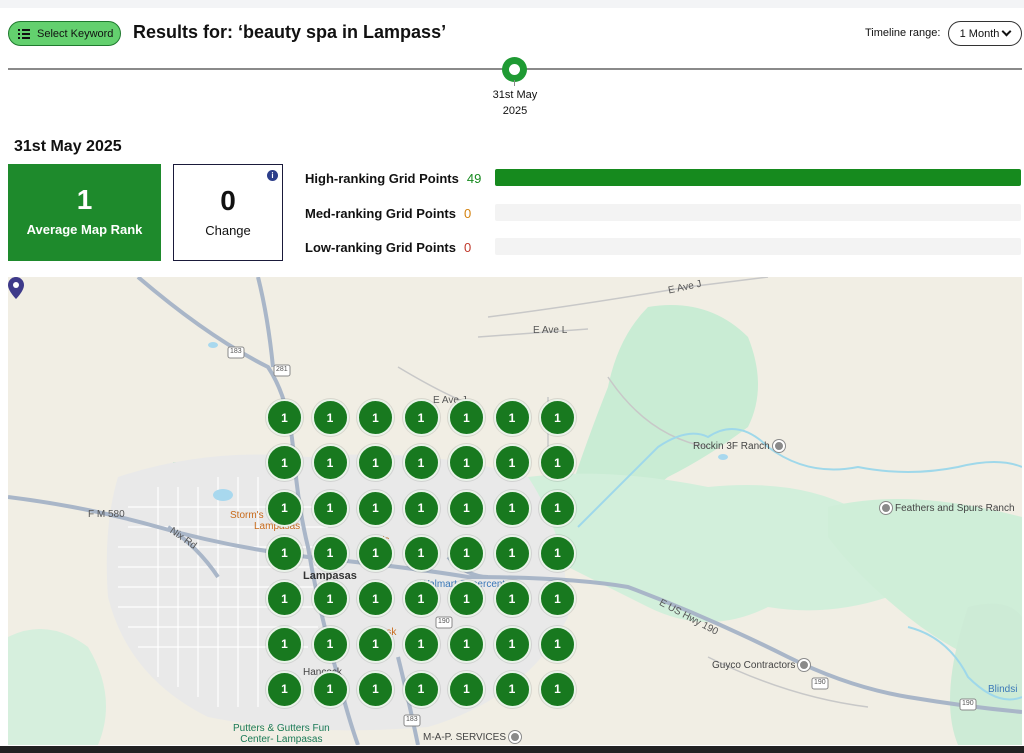 The width and height of the screenshot is (1024, 753). What do you see at coordinates (550, 330) in the screenshot?
I see `road-label-e-ave-l: E Ave L` at bounding box center [550, 330].